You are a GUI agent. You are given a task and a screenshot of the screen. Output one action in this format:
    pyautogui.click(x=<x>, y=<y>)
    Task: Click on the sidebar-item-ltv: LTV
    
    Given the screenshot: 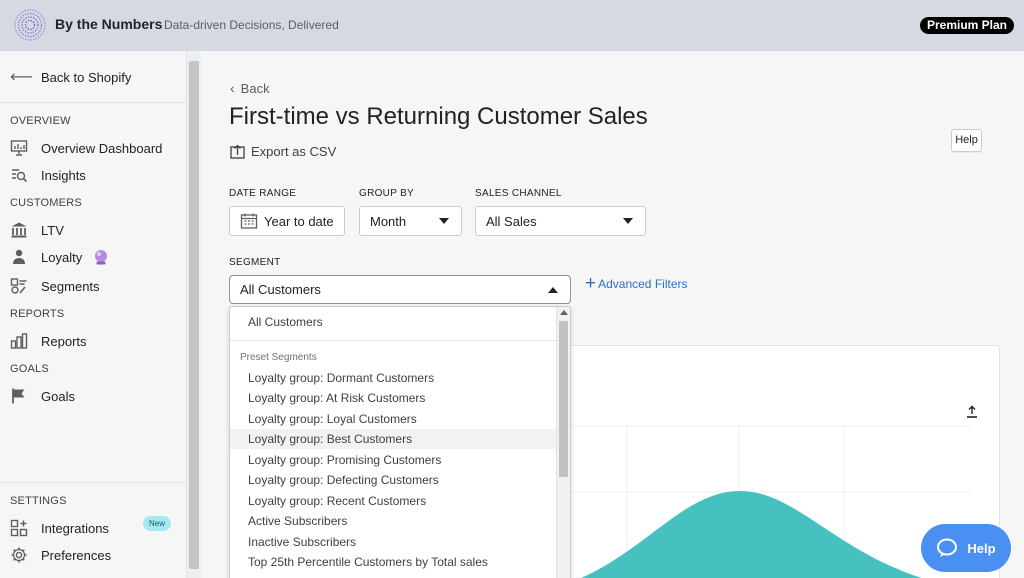 What is the action you would take?
    pyautogui.click(x=37, y=230)
    